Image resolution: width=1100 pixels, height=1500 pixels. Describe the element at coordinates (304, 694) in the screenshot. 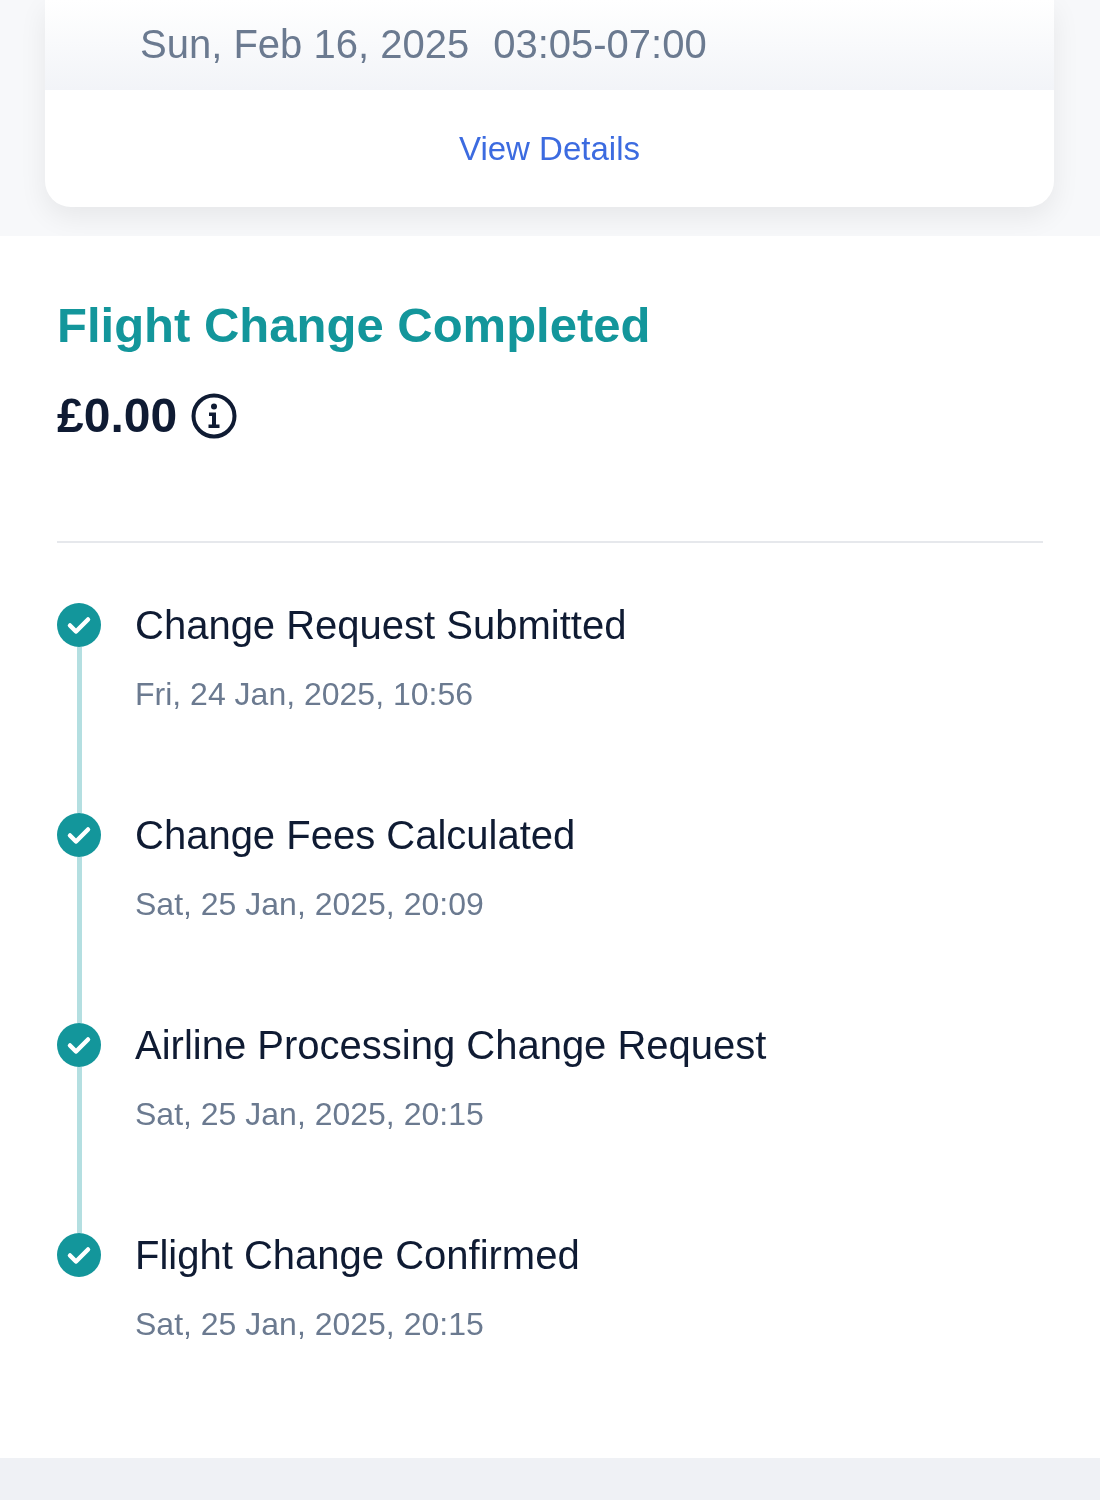

I see `step-date: Fri, 24 Jan, 2025, 10:56` at that location.